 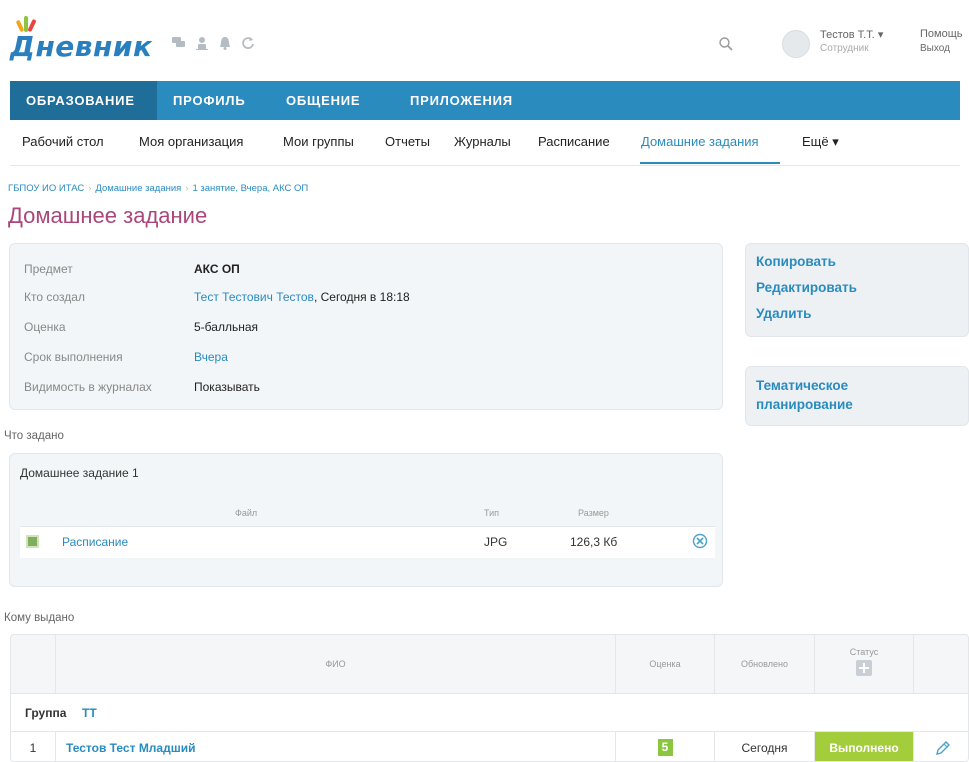 I want to click on person-icon, so click(x=202, y=43).